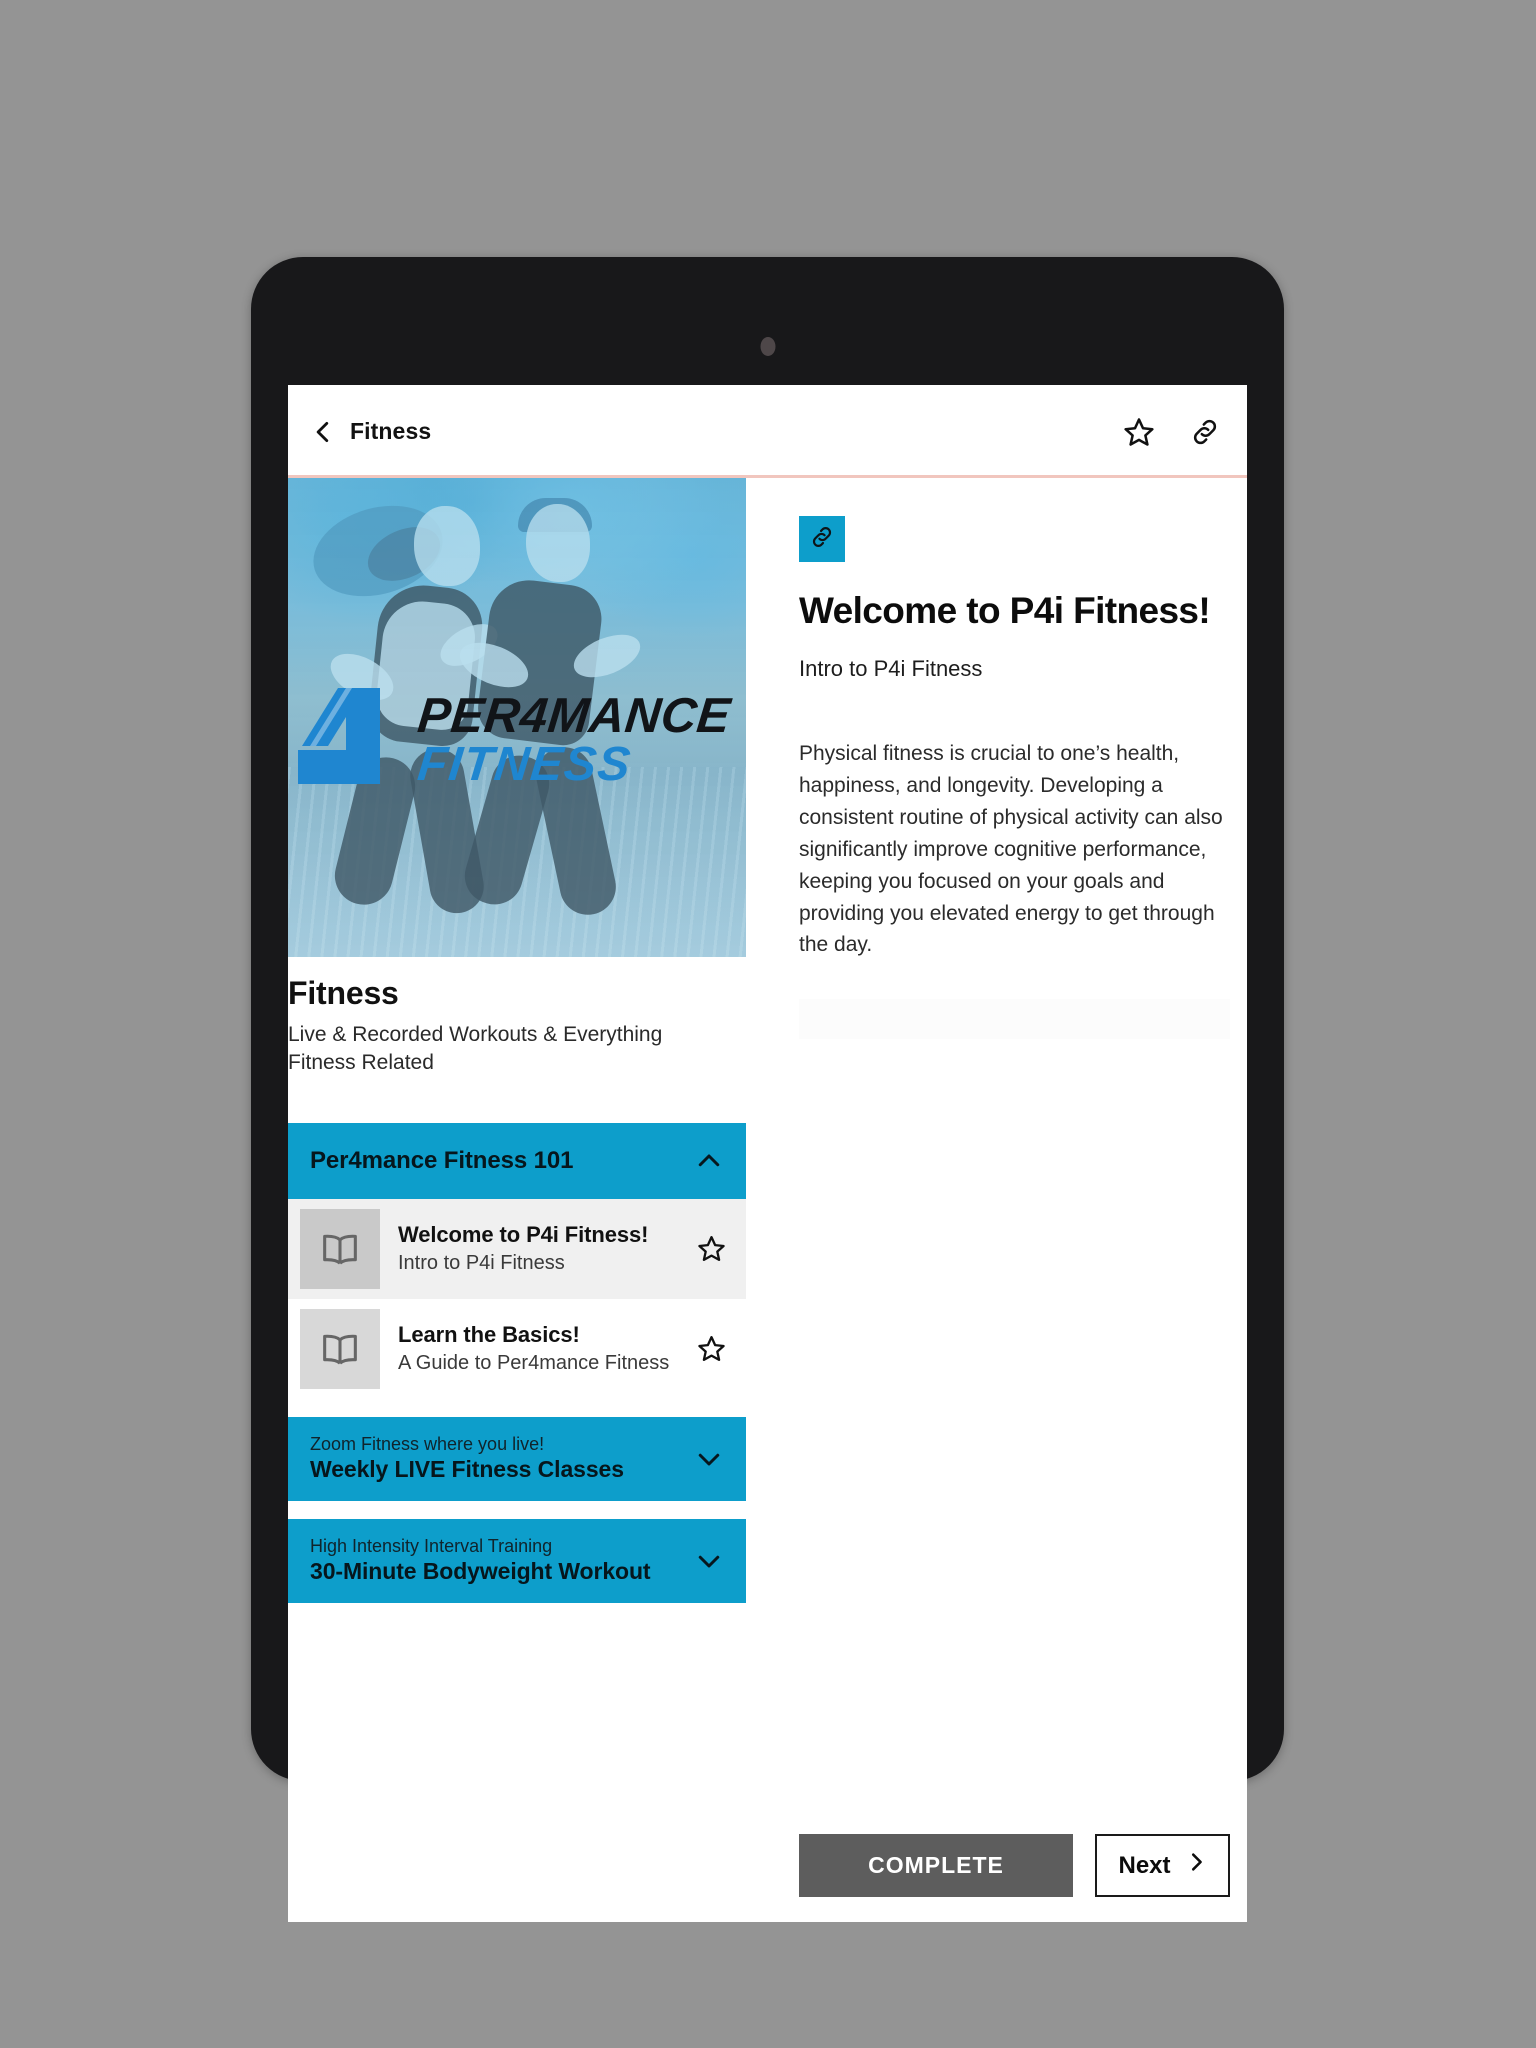 The width and height of the screenshot is (1536, 2048). What do you see at coordinates (391, 431) in the screenshot?
I see `app-bar-title: Fitness` at bounding box center [391, 431].